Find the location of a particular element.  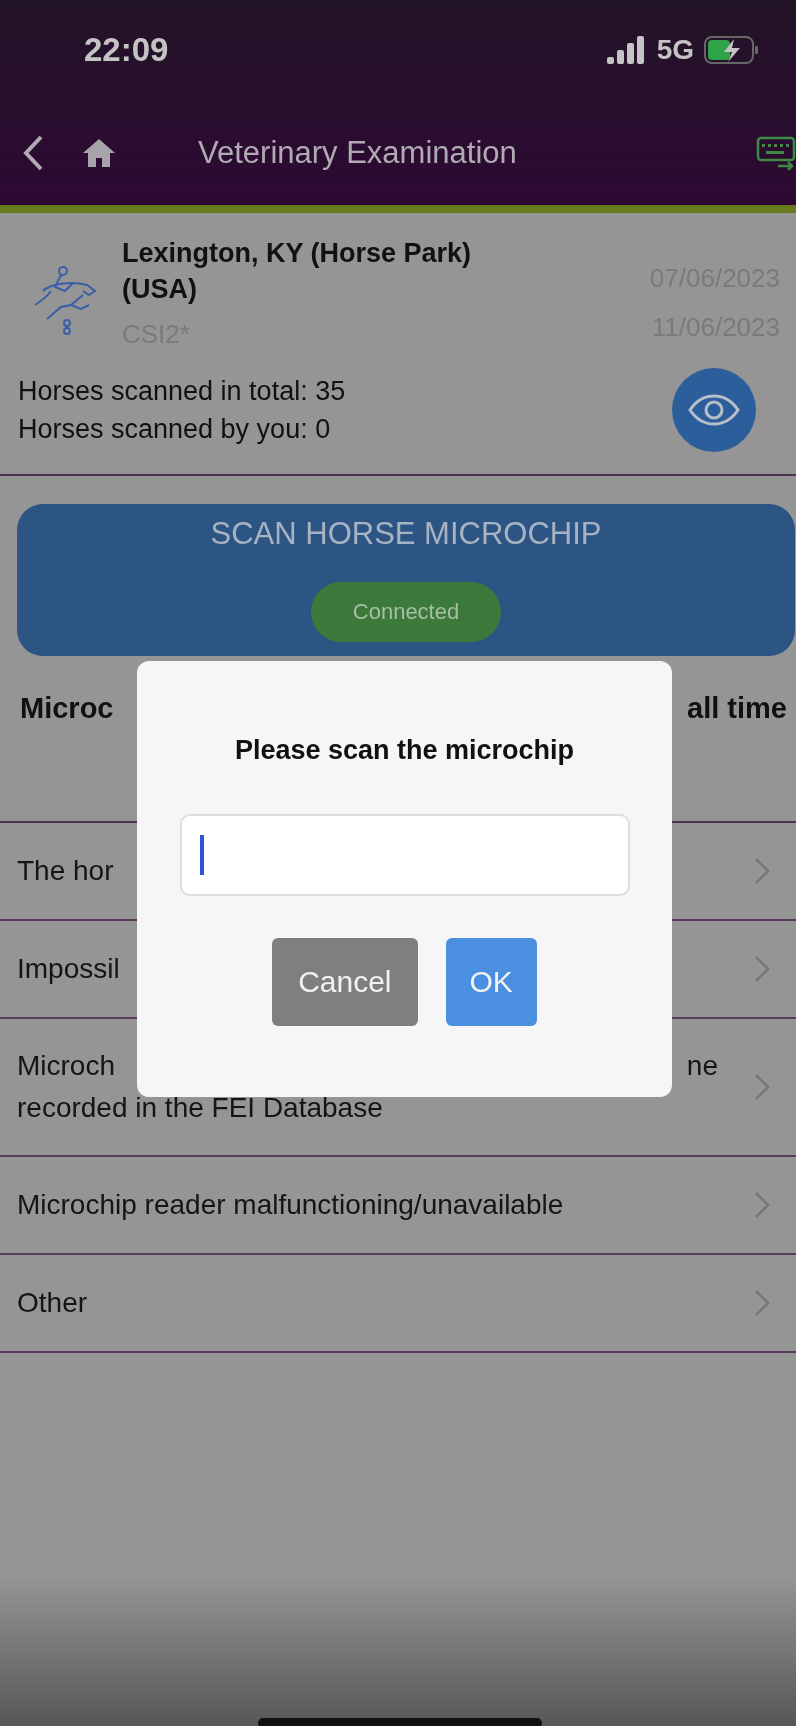

horse-rider-icon is located at coordinates (66, 301).